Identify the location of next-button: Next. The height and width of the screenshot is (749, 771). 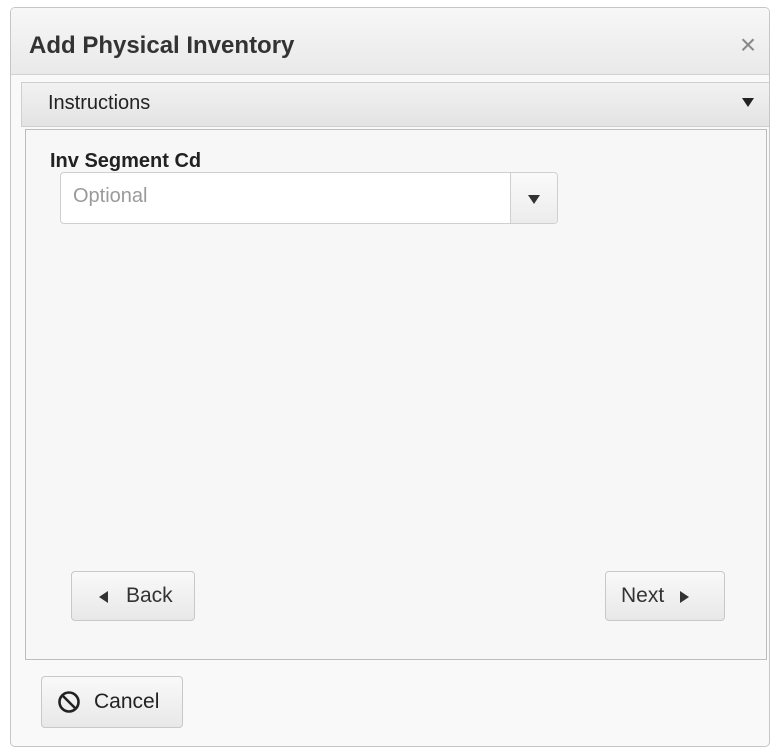
(665, 596).